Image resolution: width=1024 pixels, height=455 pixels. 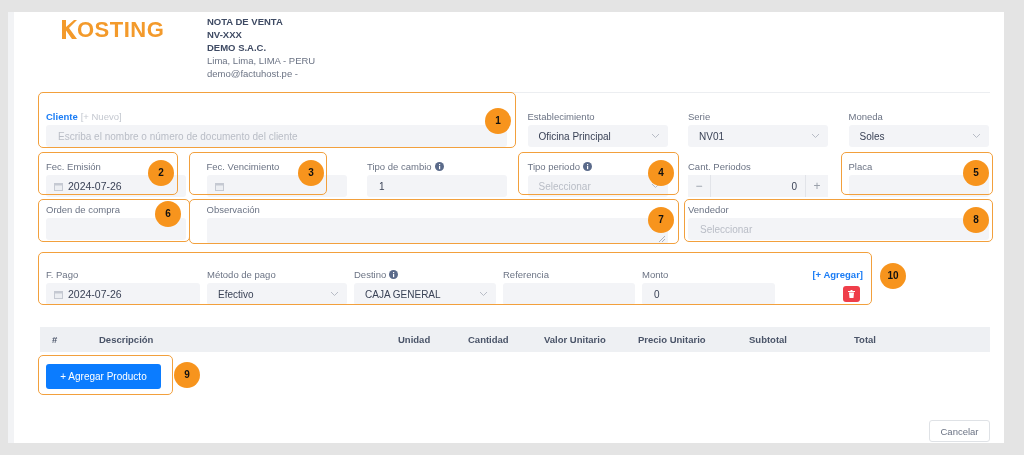 I want to click on field-label: Serie, so click(x=699, y=116).